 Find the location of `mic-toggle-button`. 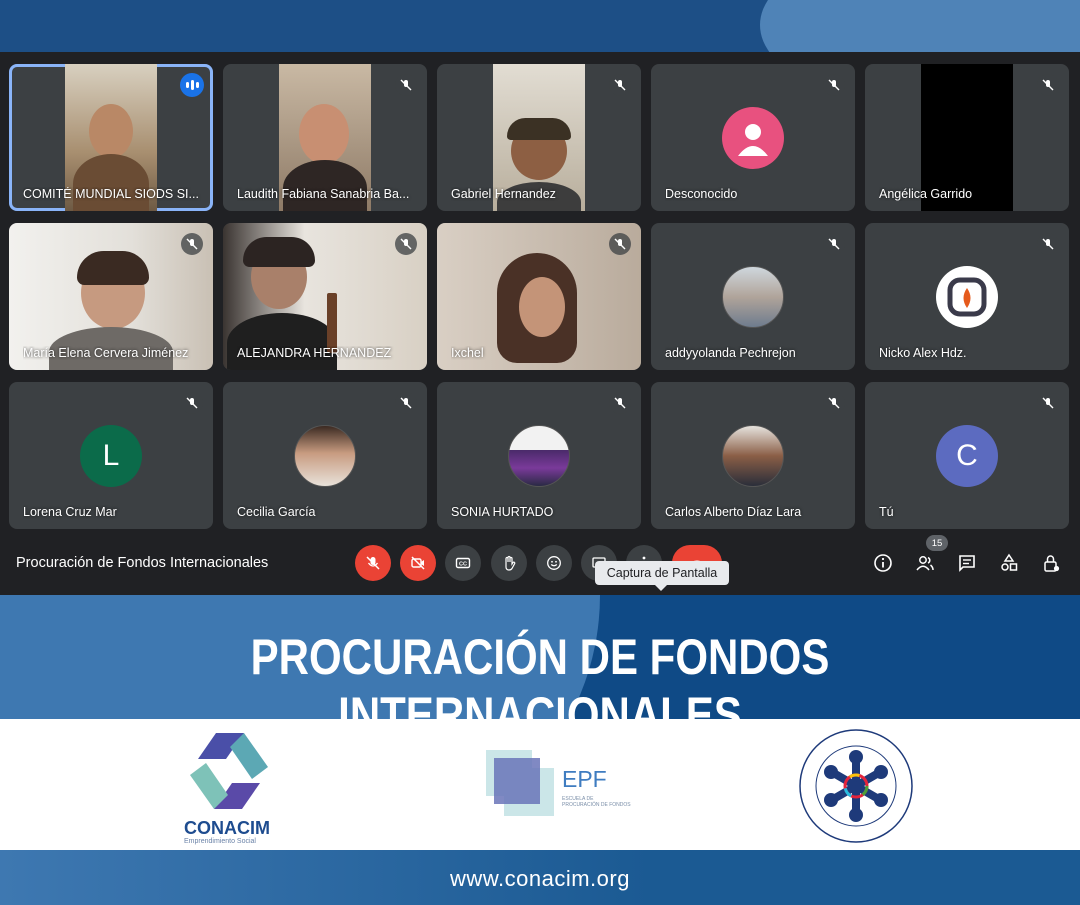

mic-toggle-button is located at coordinates (373, 563).